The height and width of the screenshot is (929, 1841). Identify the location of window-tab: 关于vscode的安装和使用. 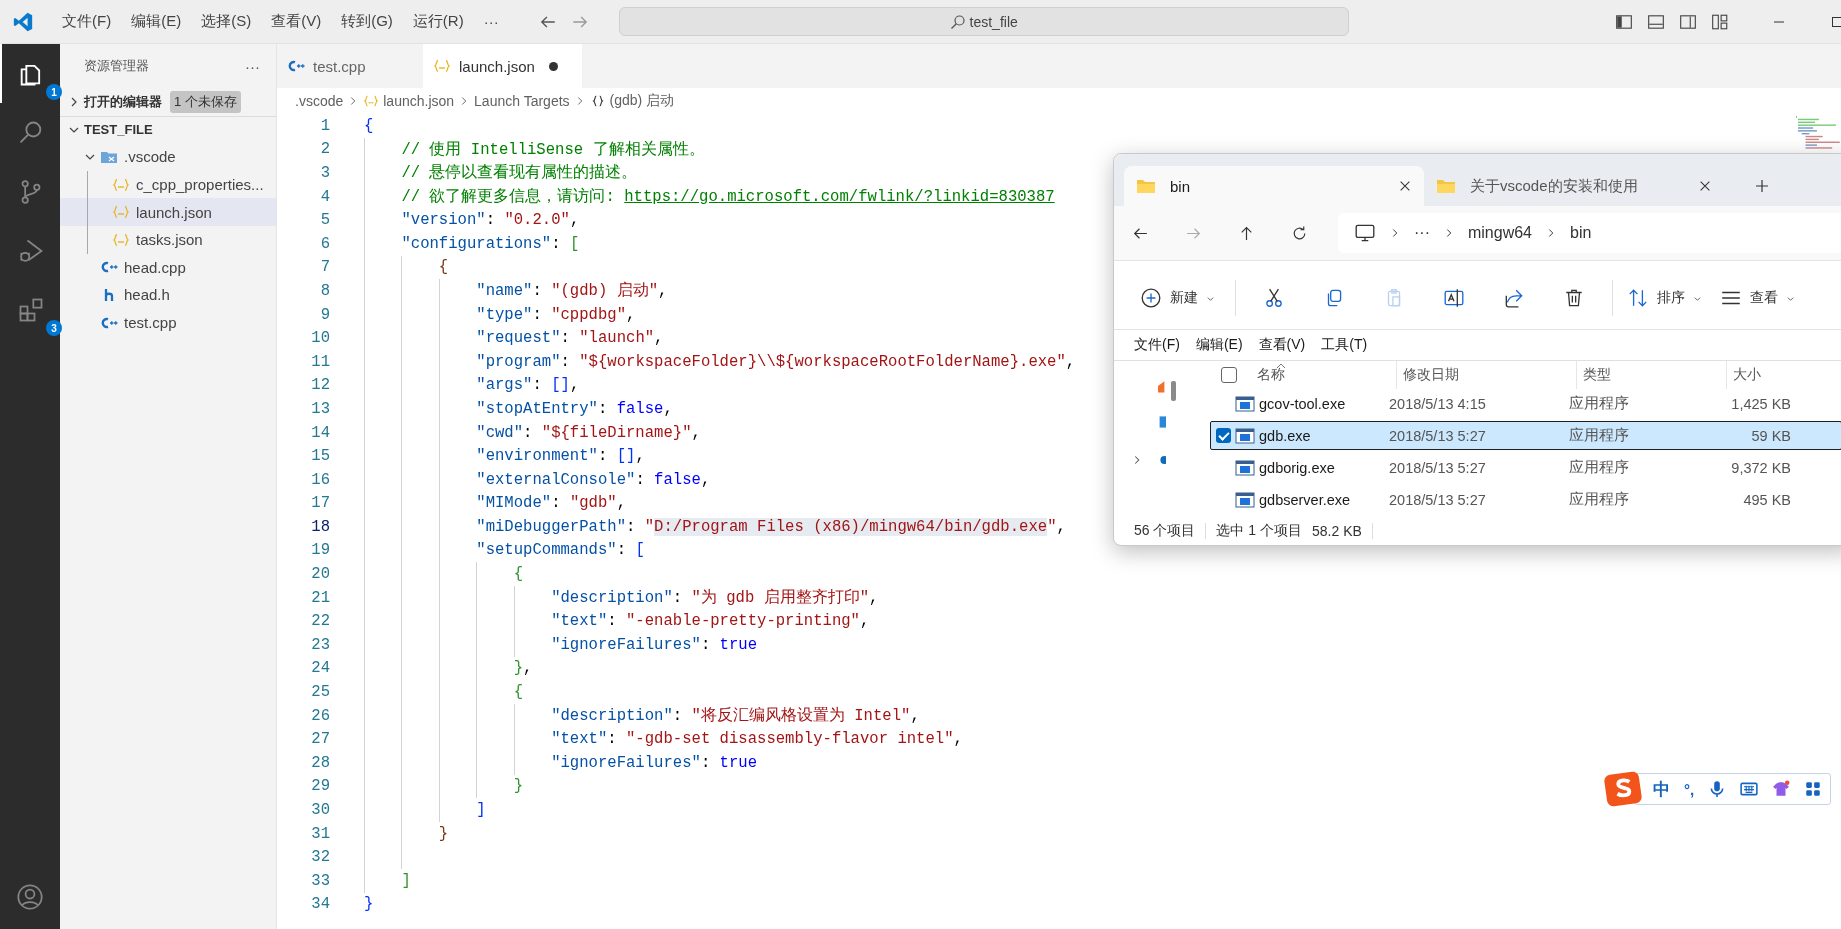
(1574, 186).